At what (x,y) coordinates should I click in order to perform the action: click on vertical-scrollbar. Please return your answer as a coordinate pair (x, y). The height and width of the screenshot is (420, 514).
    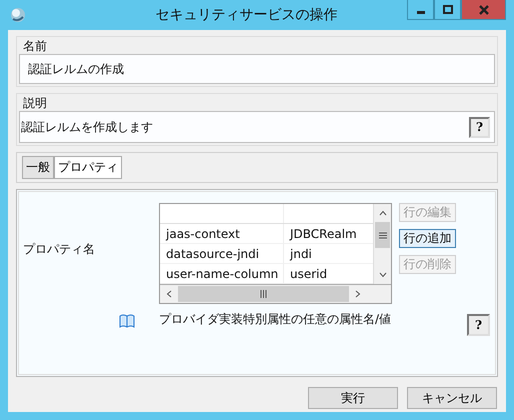
    Looking at the image, I should click on (382, 244).